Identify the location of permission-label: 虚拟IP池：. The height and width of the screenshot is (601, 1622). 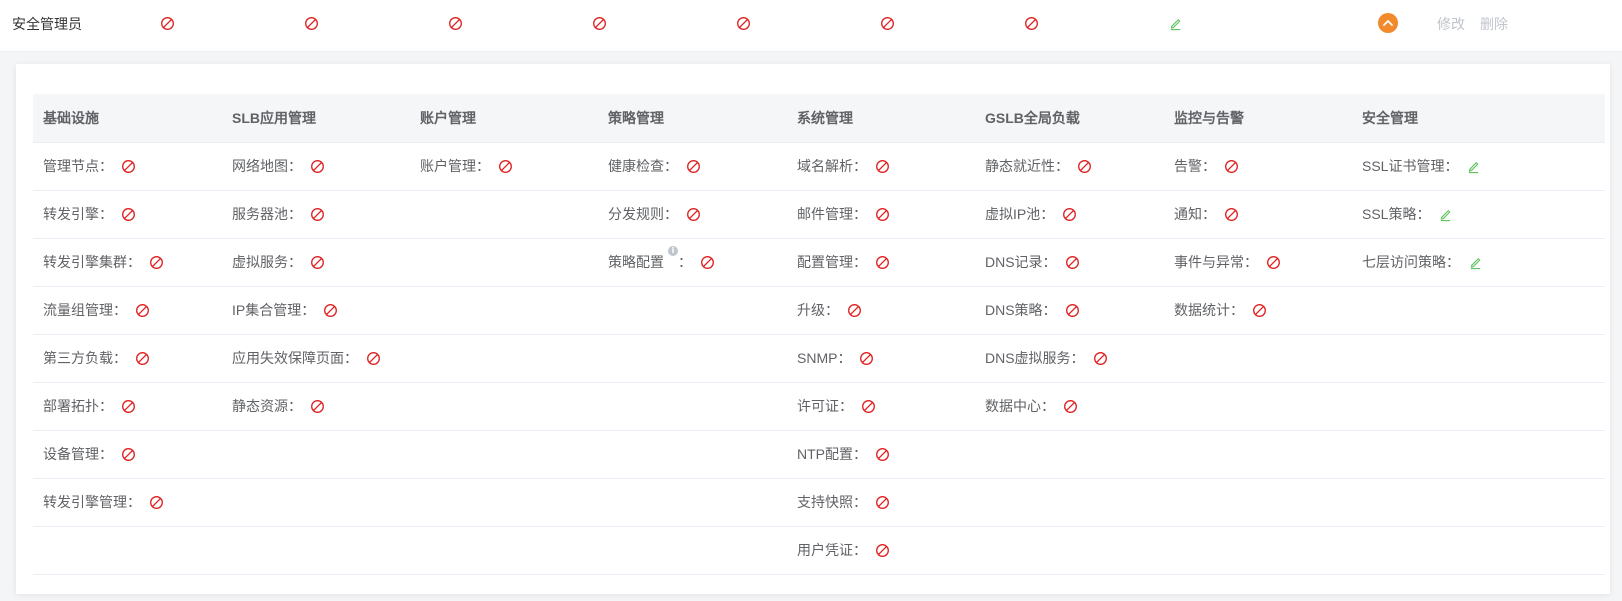
(1019, 214).